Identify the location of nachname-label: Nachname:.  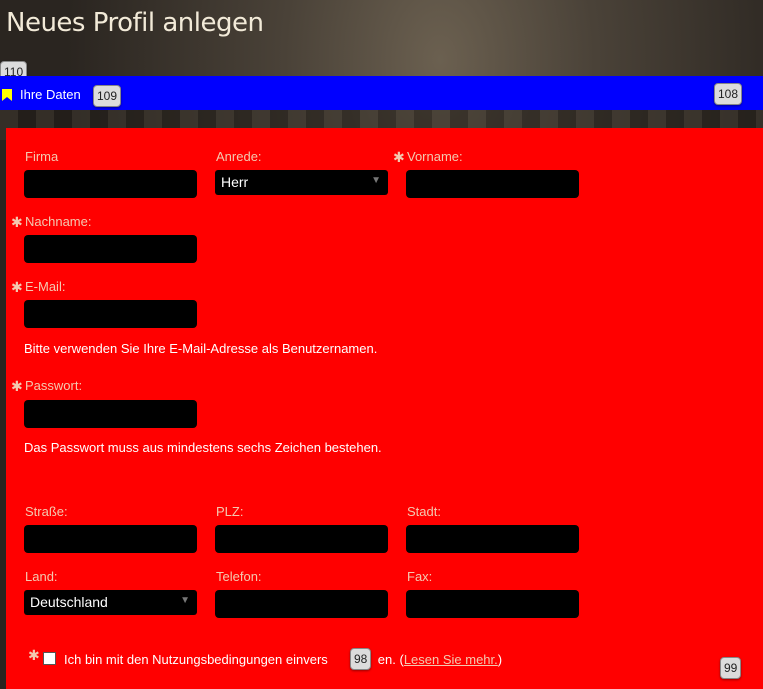
(58, 221).